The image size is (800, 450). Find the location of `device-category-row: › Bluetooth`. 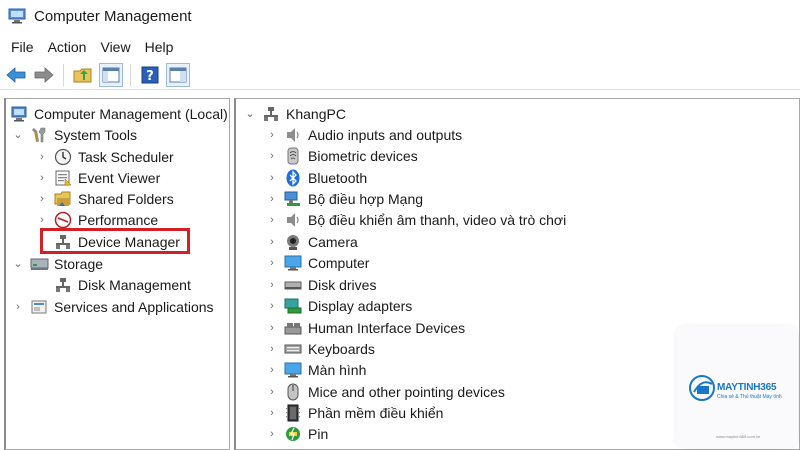

device-category-row: › Bluetooth is located at coordinates (316, 177).